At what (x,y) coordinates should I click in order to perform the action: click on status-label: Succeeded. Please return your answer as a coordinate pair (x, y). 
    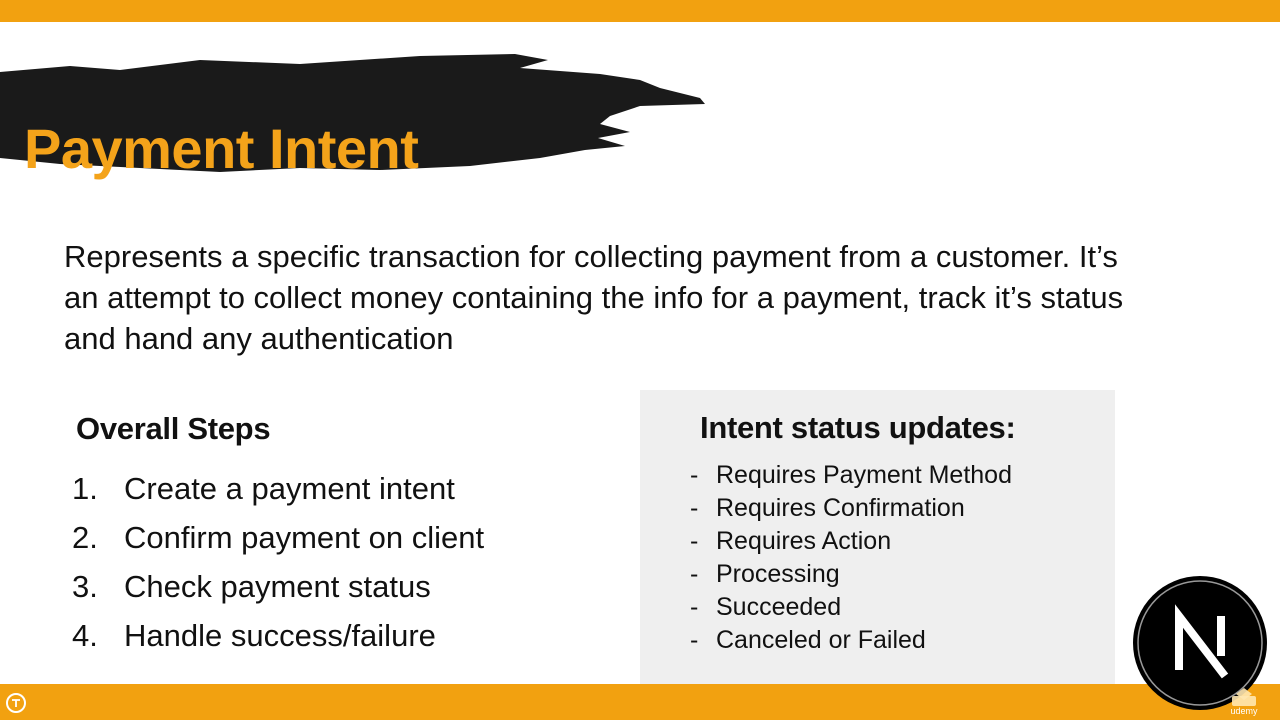
    Looking at the image, I should click on (779, 607).